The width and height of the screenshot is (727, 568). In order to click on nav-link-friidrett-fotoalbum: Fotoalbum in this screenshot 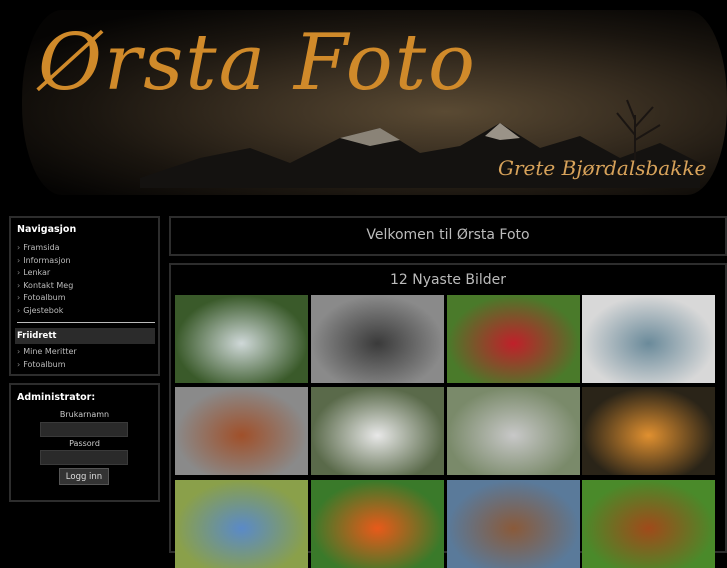, I will do `click(47, 365)`.